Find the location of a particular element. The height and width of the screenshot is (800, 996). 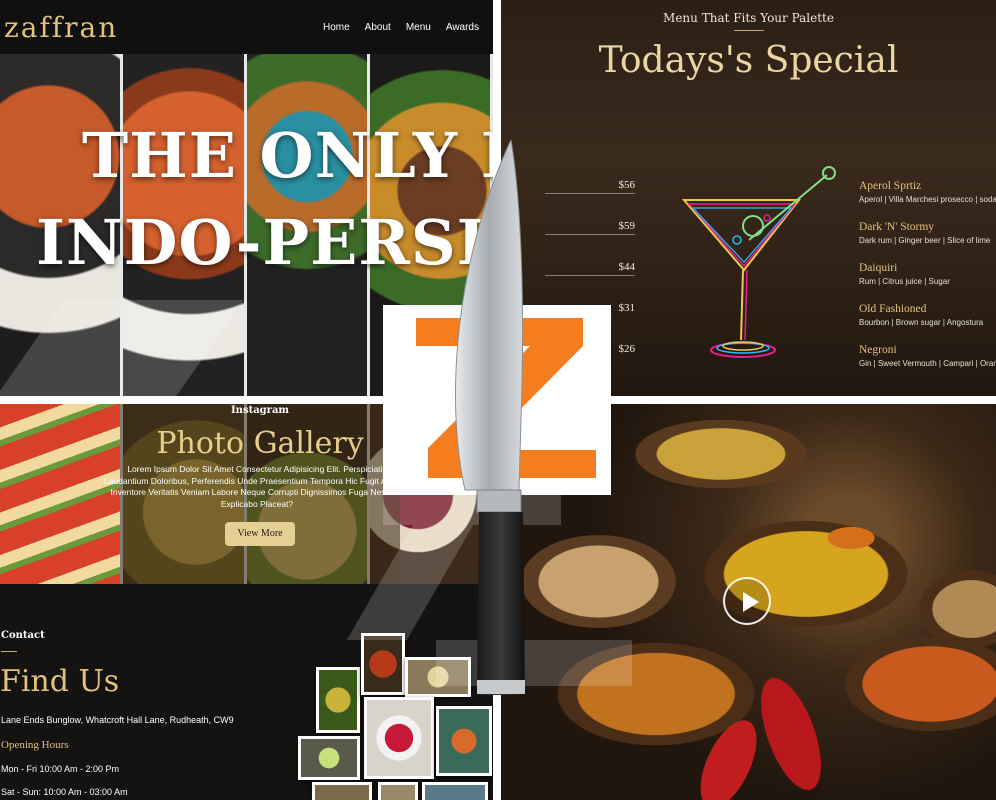

site-header: zaffran Home About Menu Awards is located at coordinates (246, 27).